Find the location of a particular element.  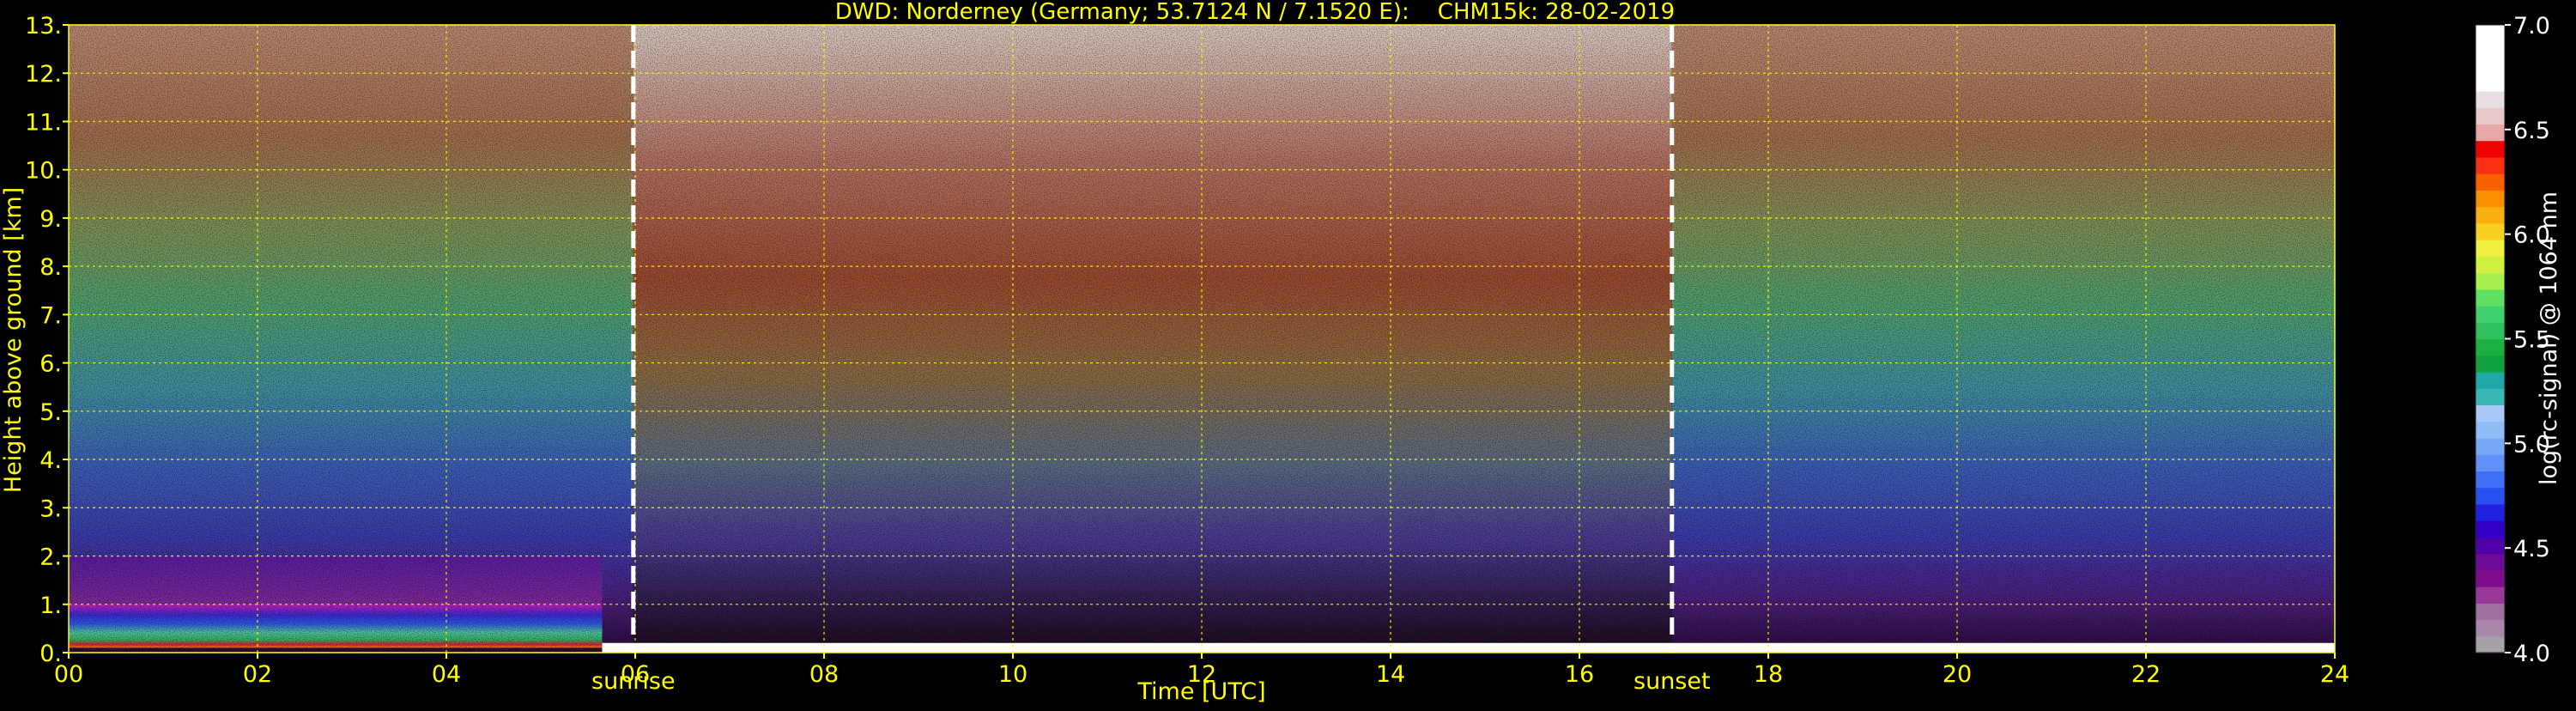

x-tick-label: 16 is located at coordinates (1579, 674).